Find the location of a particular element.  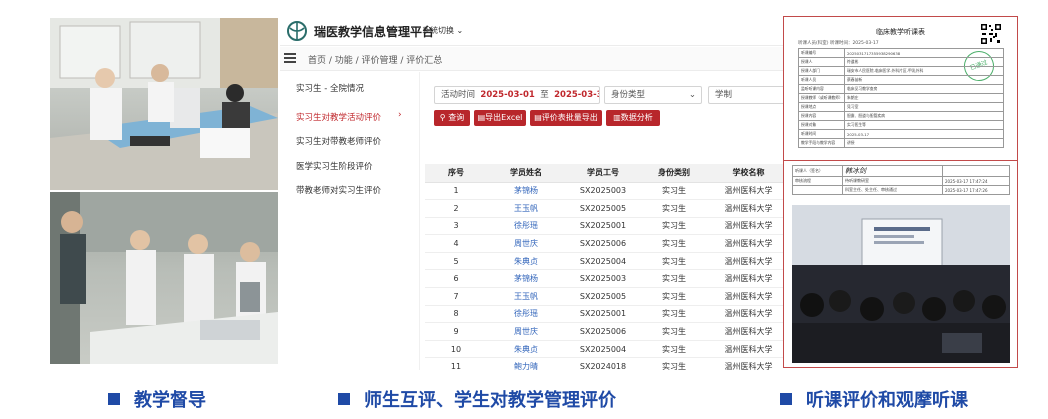

caption-text: 师生互评、学生对教学管理评价 is located at coordinates (490, 400).